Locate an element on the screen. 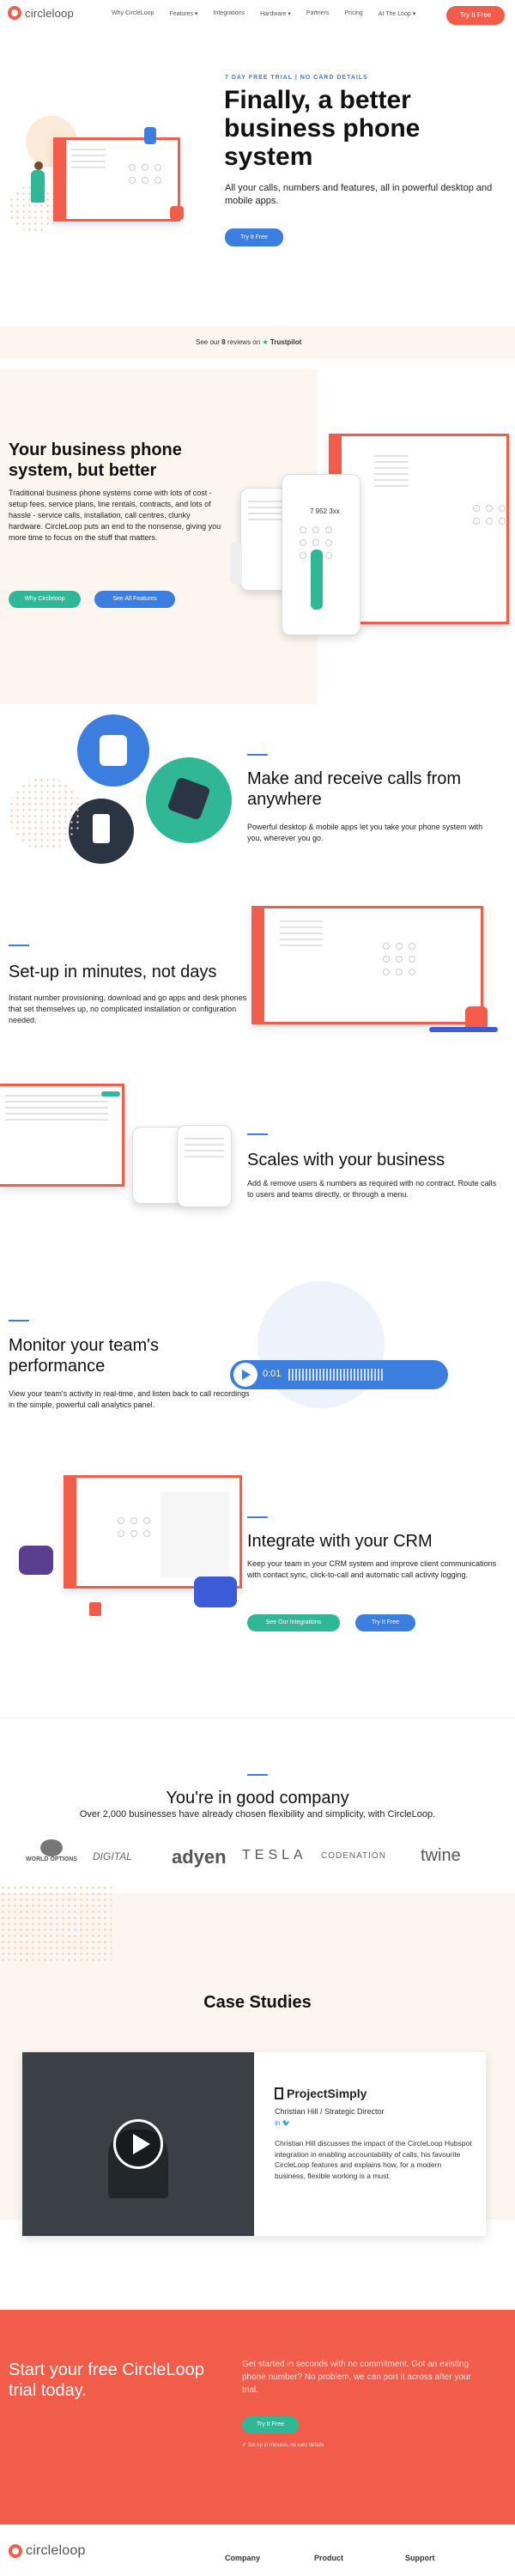  scales-title: Scales with your business is located at coordinates (346, 1160).